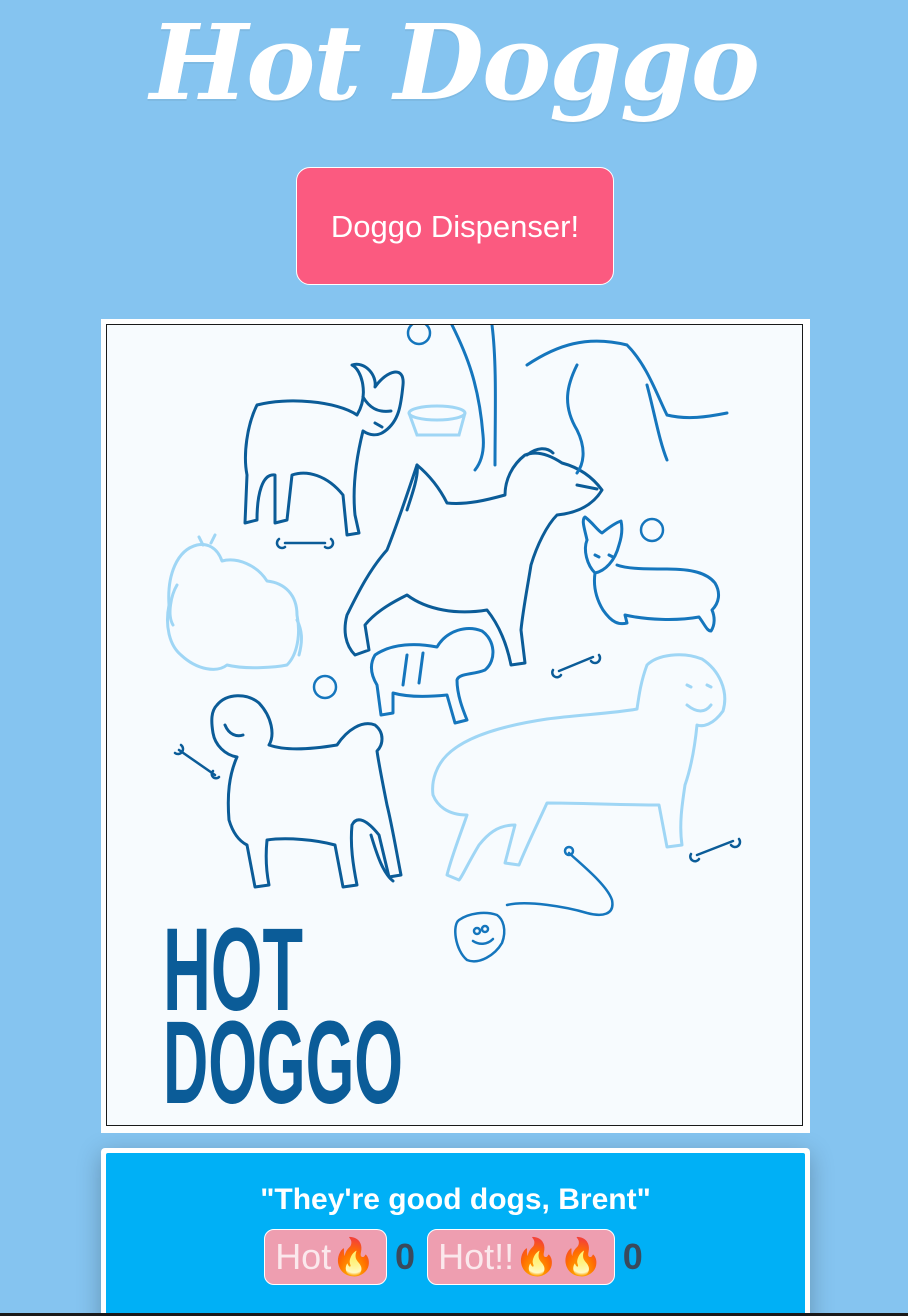 Image resolution: width=908 pixels, height=1316 pixels. Describe the element at coordinates (589, 400) in the screenshot. I see `top-dog-icon` at that location.